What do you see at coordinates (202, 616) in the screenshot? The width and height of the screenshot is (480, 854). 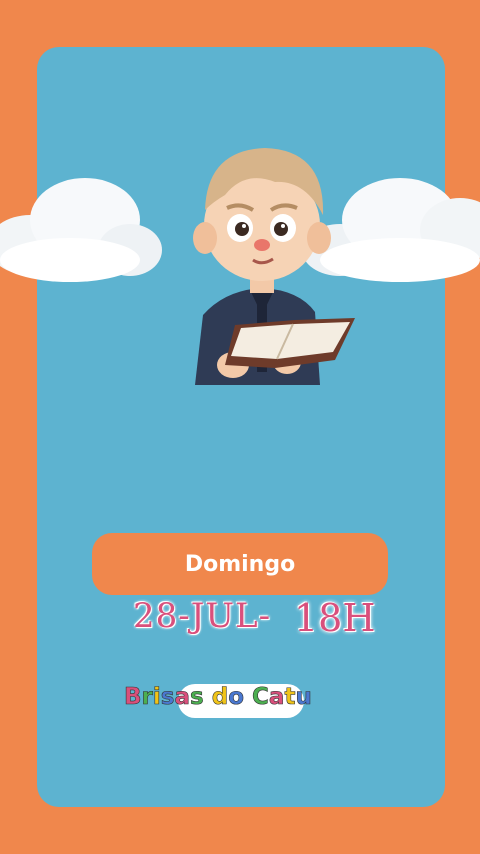 I see `event-date: 28-JUL-` at bounding box center [202, 616].